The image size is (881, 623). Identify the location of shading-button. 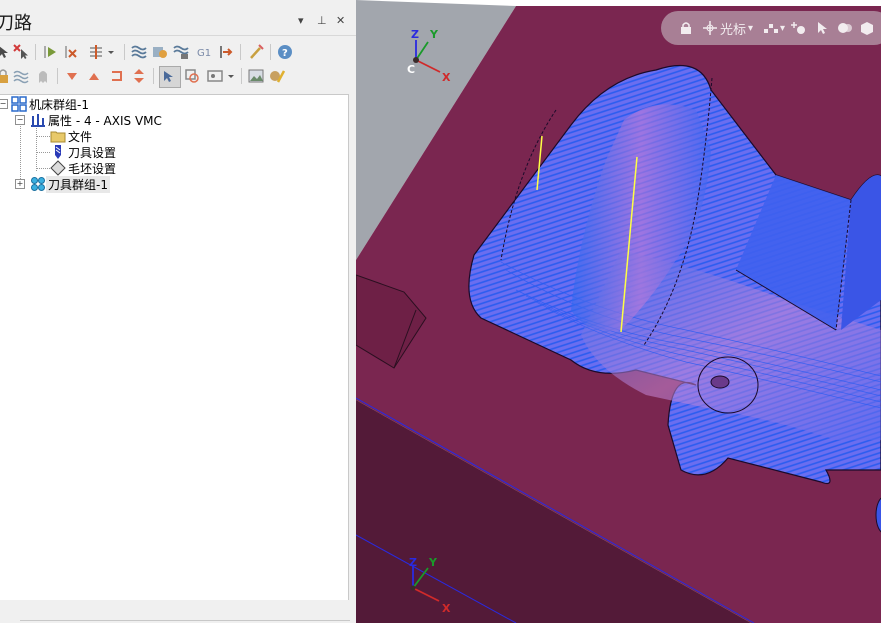
(845, 28).